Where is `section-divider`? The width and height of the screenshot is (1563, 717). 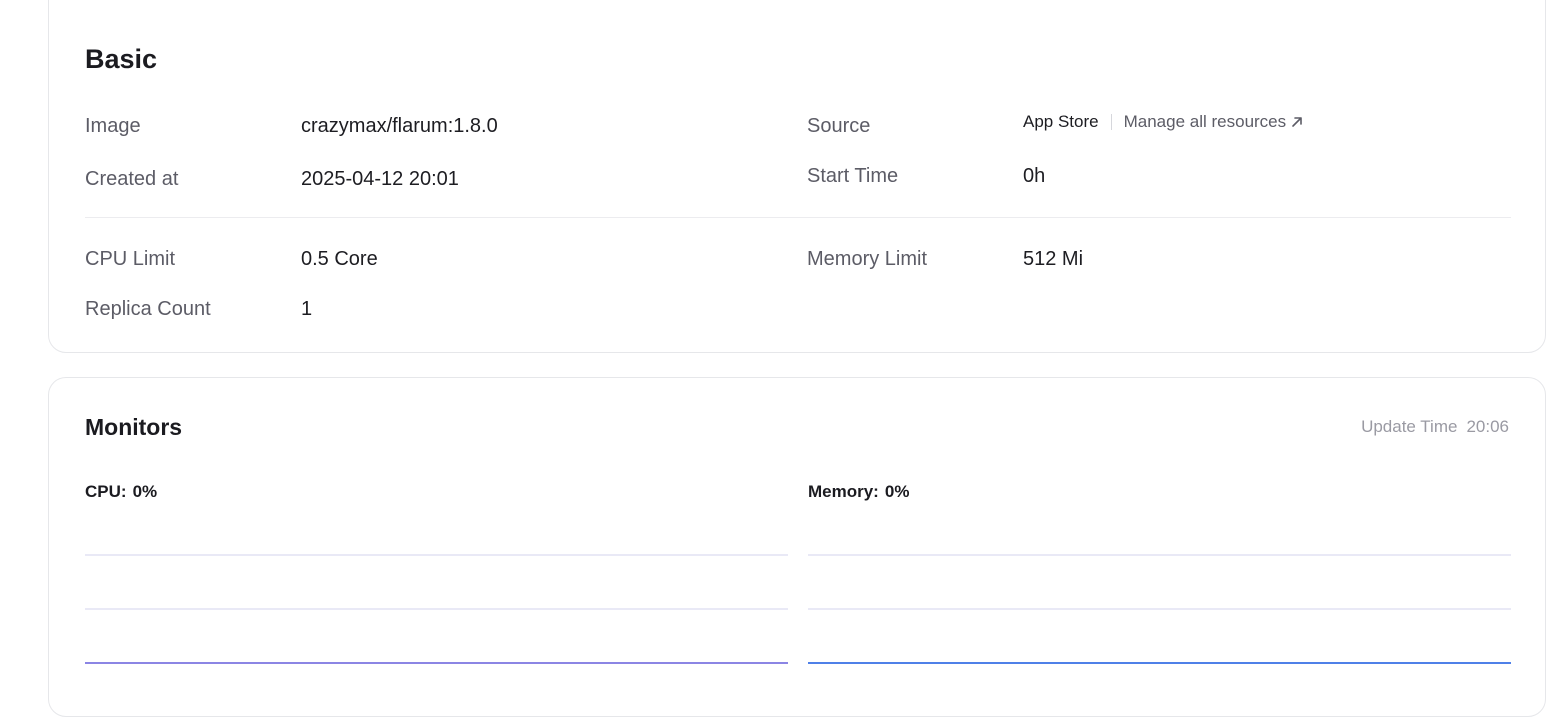 section-divider is located at coordinates (798, 217).